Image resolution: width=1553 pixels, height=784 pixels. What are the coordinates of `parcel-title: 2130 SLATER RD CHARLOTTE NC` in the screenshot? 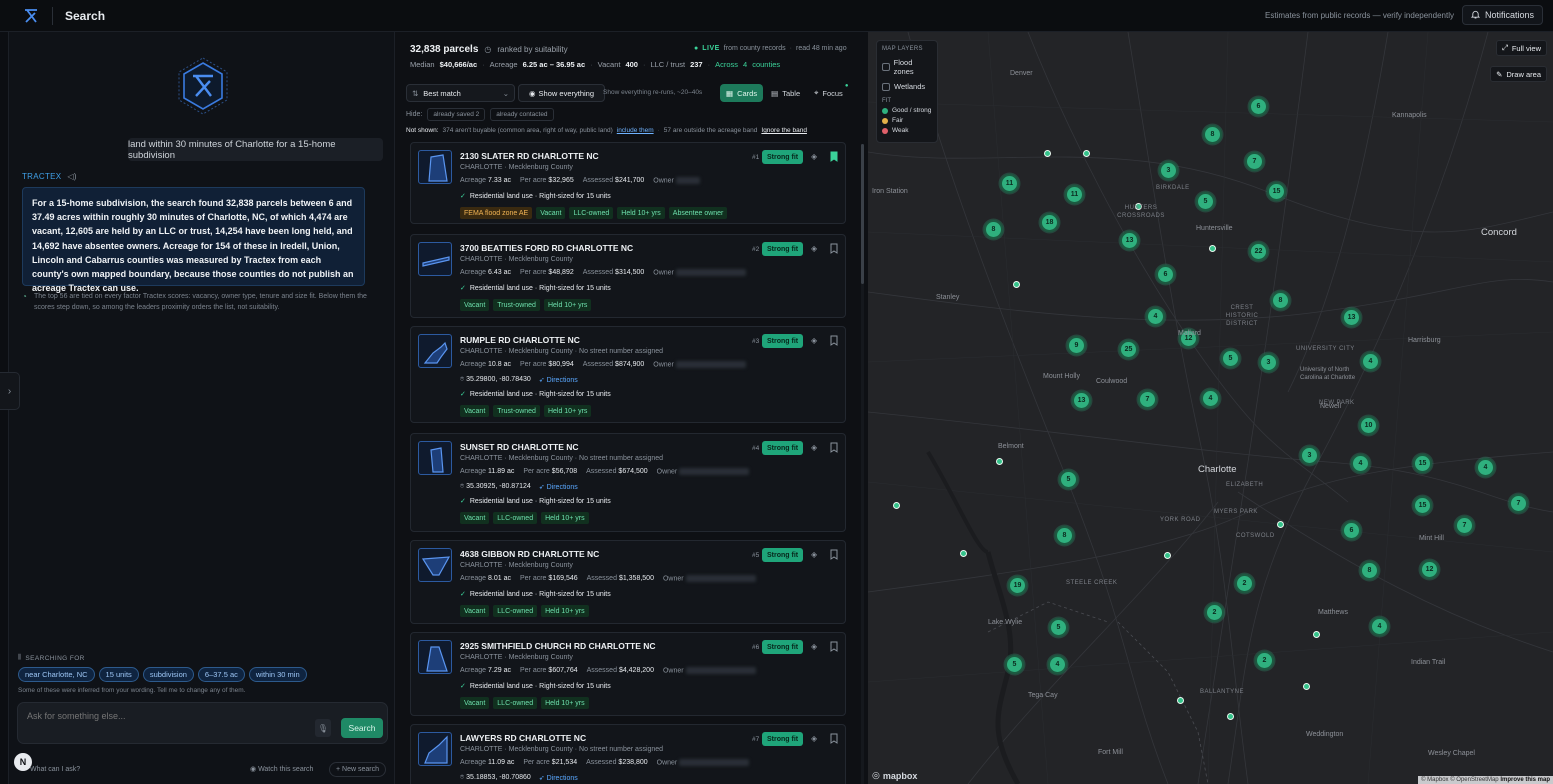 It's located at (529, 156).